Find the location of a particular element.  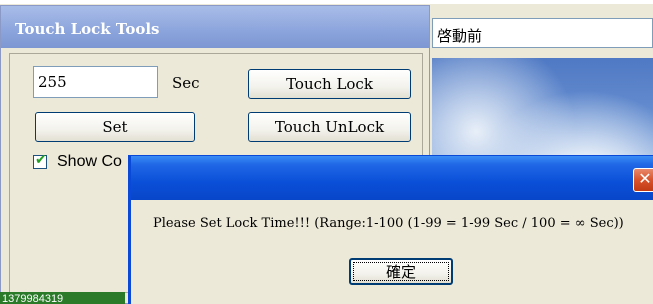

dialog-title-bar is located at coordinates (392, 178).